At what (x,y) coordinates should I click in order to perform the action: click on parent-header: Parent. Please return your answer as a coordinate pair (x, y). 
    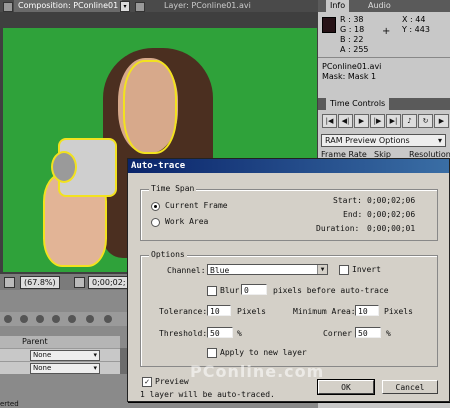
    Looking at the image, I should click on (35, 341).